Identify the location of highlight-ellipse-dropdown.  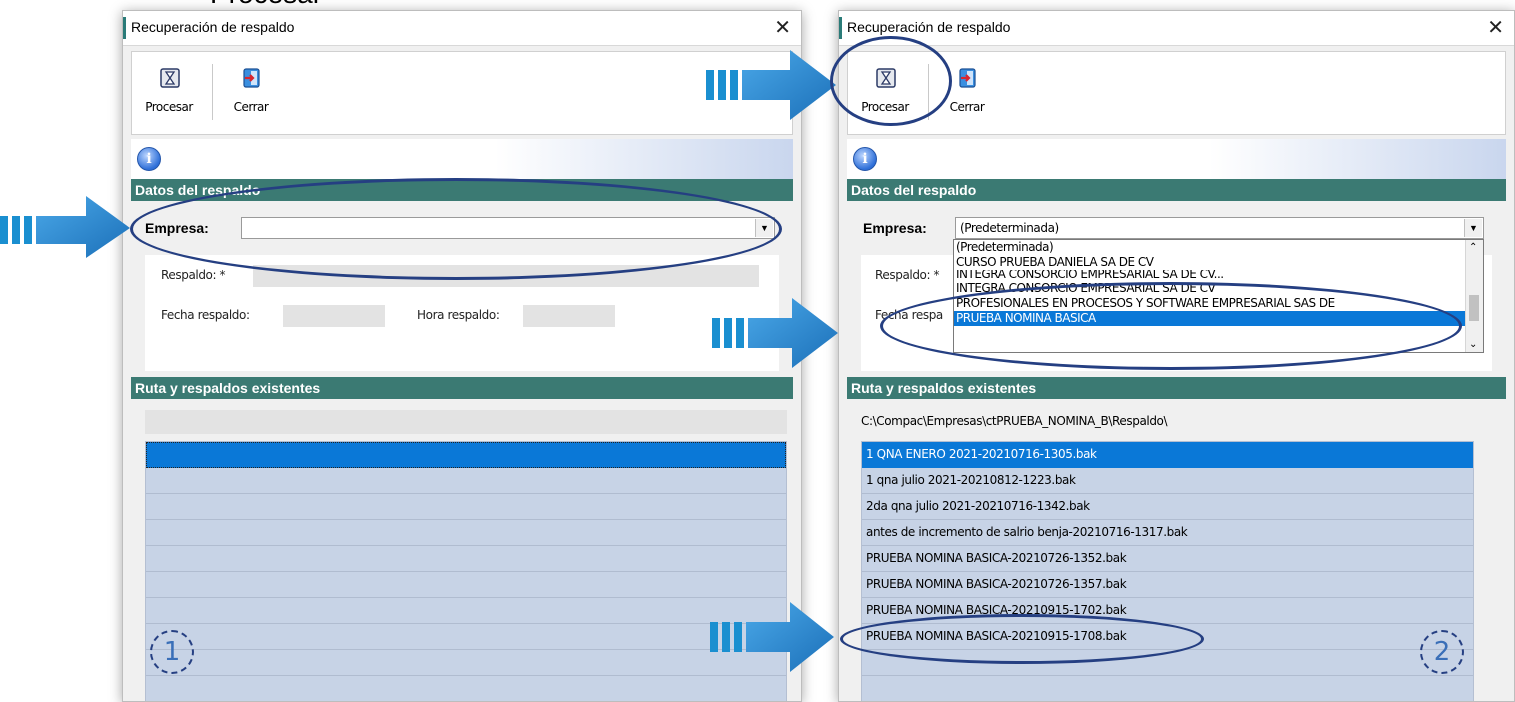
(1171, 326).